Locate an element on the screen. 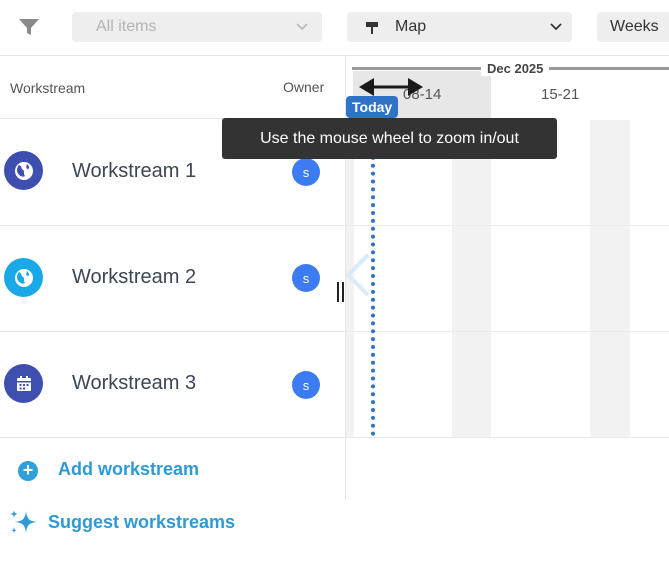  suggest-workstreams-label: Suggest workstreams is located at coordinates (142, 522).